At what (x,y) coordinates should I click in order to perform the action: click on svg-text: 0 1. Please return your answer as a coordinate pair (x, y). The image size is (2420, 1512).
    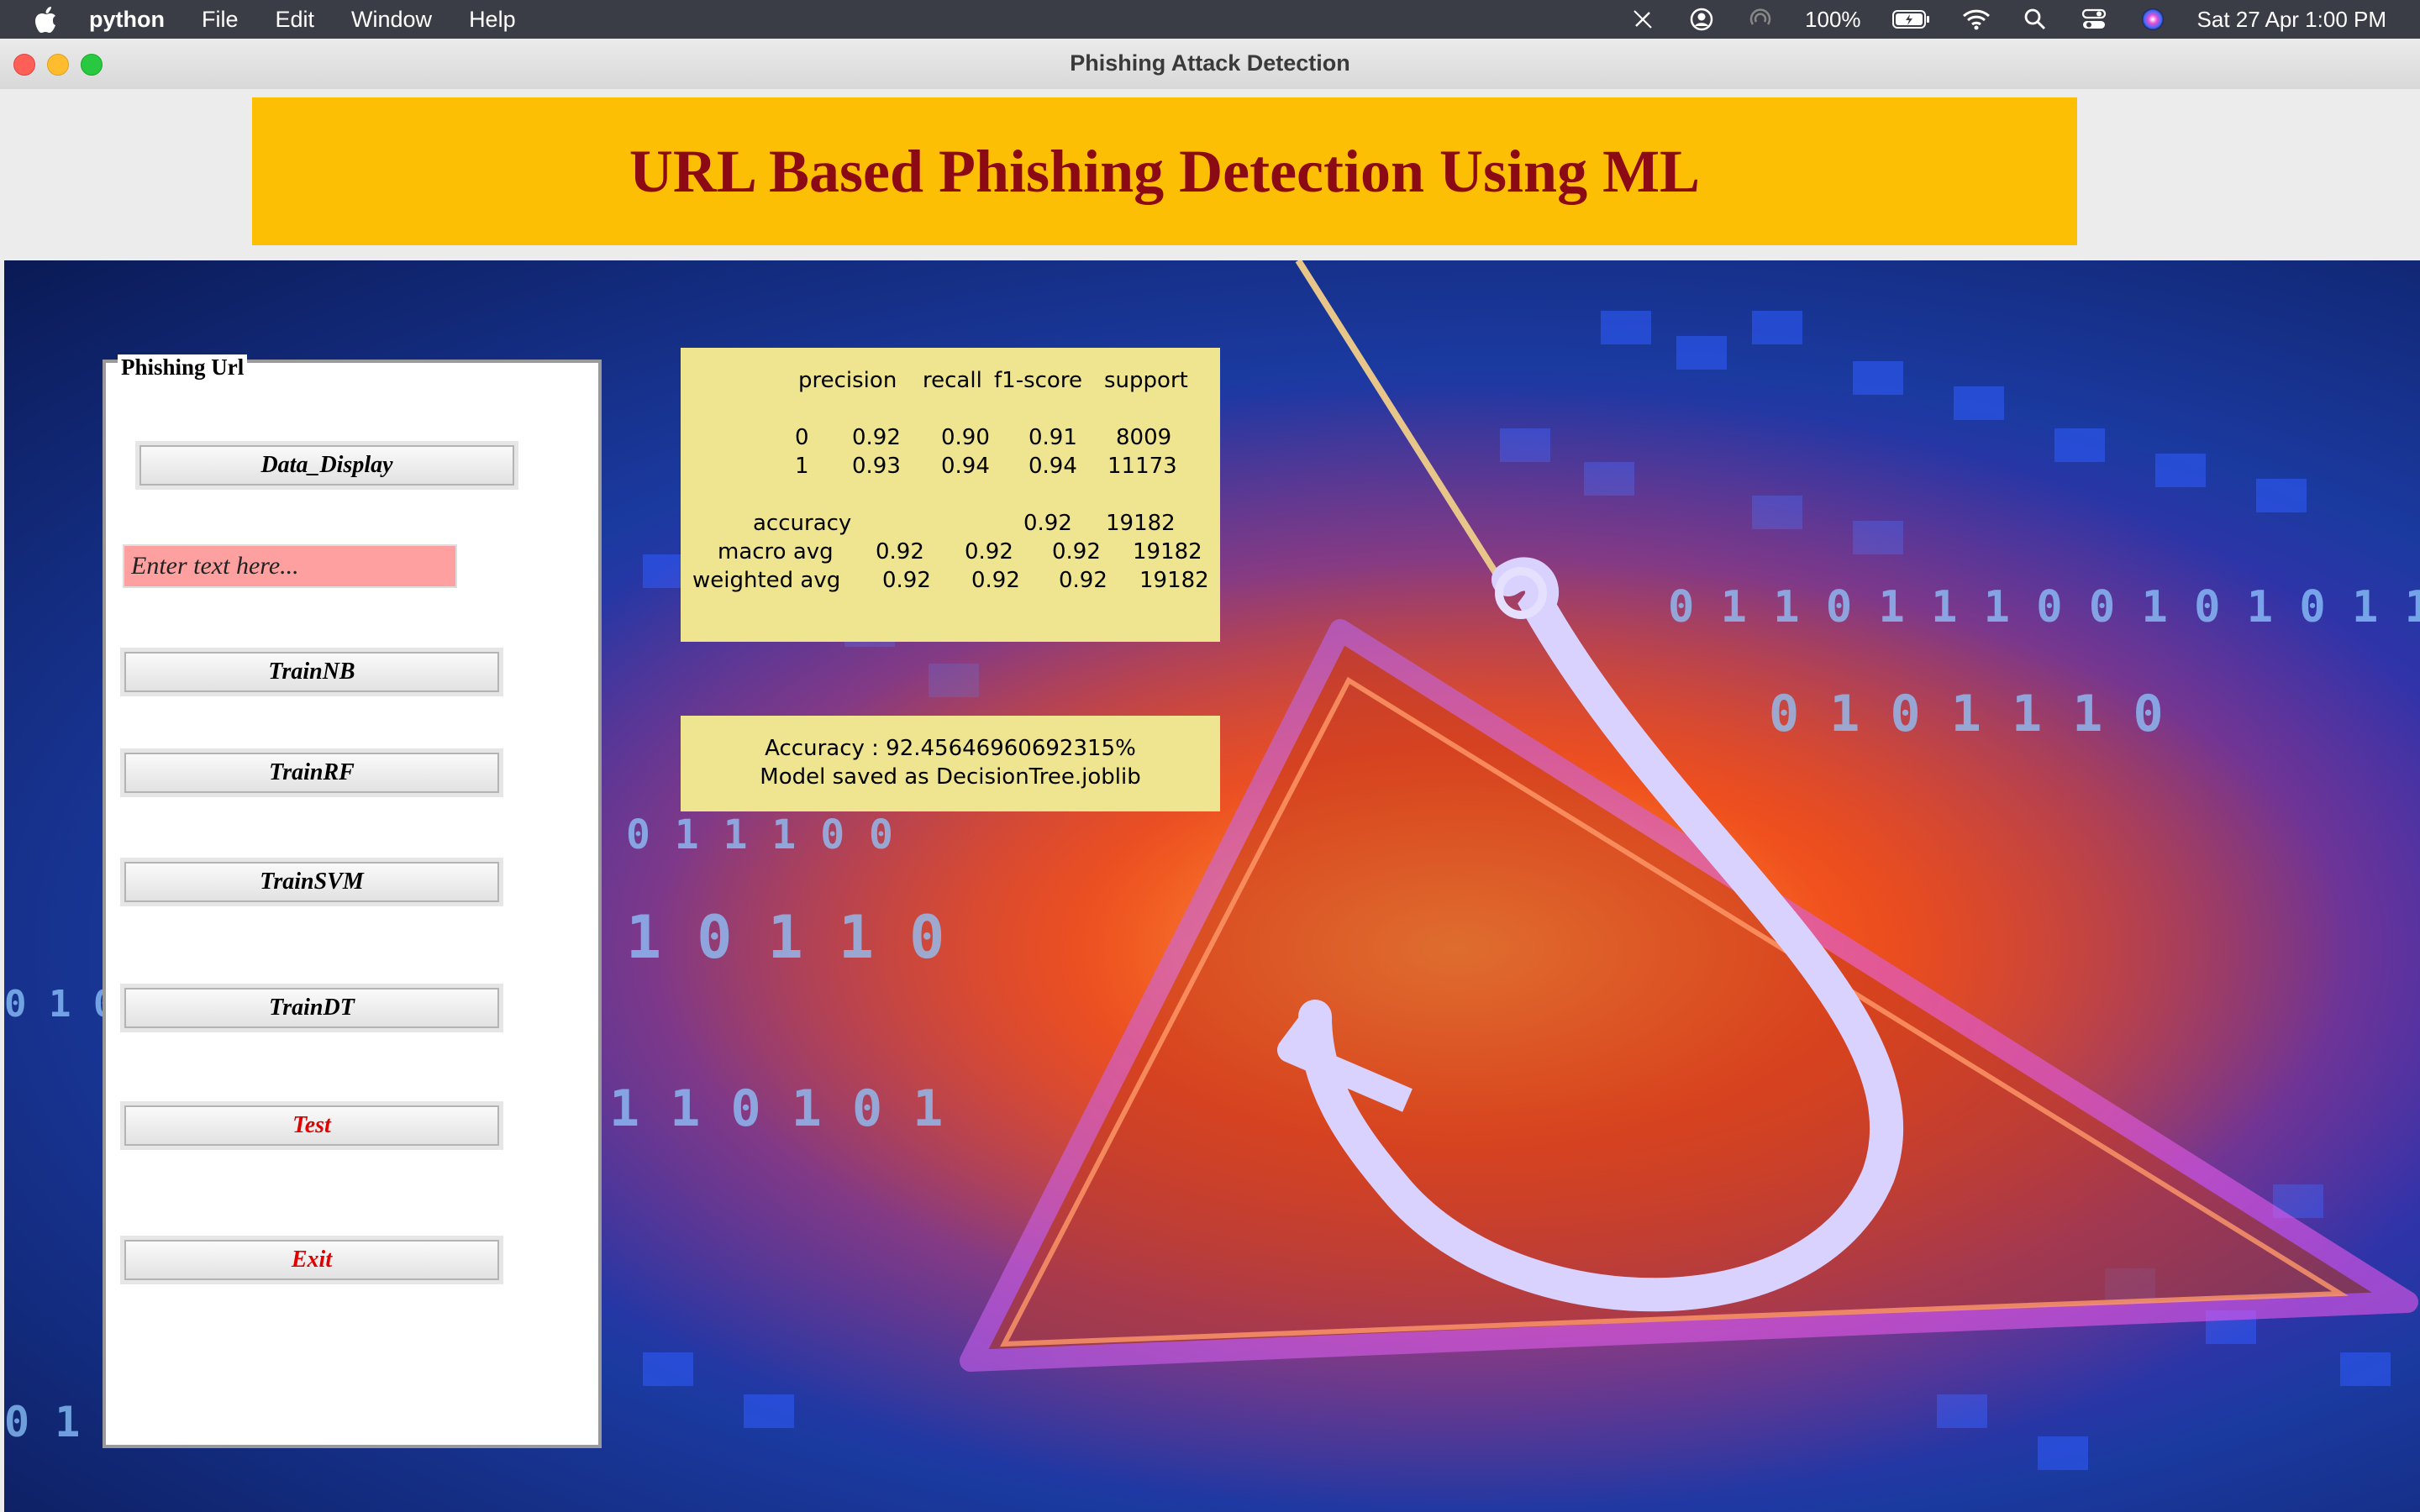
    Looking at the image, I should click on (42, 1422).